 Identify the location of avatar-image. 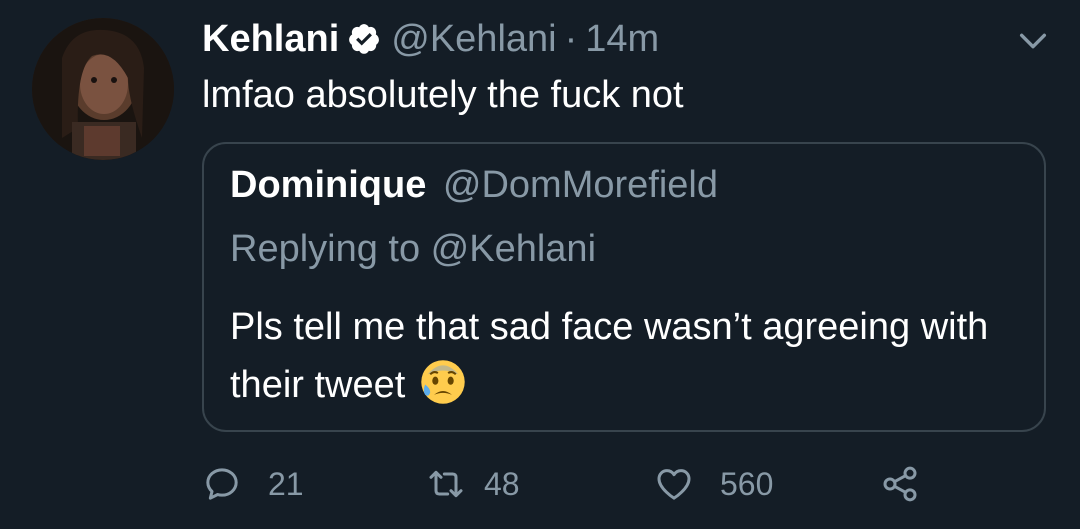
(103, 89).